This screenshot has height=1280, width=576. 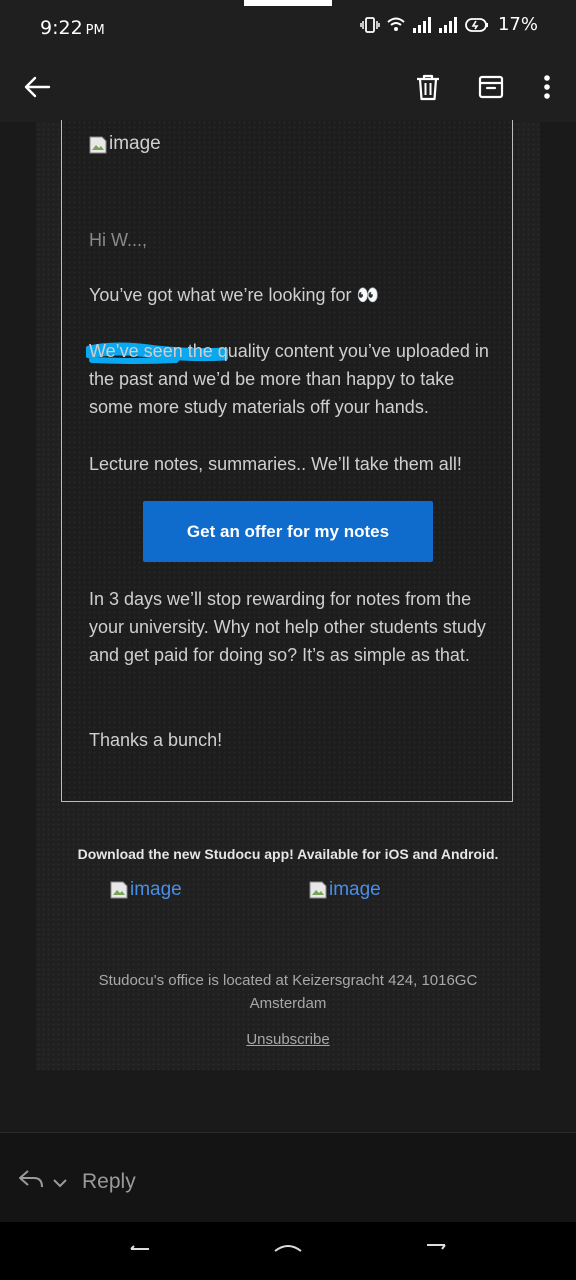 I want to click on system-nav-bar, so click(x=288, y=1251).